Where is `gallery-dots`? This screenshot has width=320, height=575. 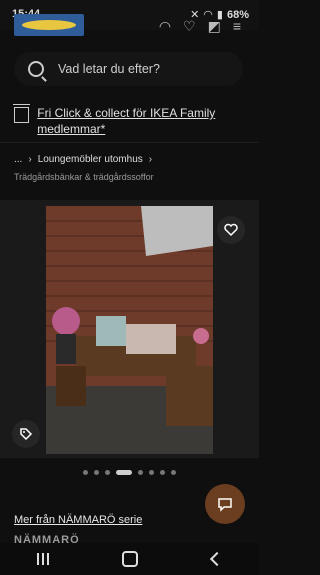 gallery-dots is located at coordinates (129, 472).